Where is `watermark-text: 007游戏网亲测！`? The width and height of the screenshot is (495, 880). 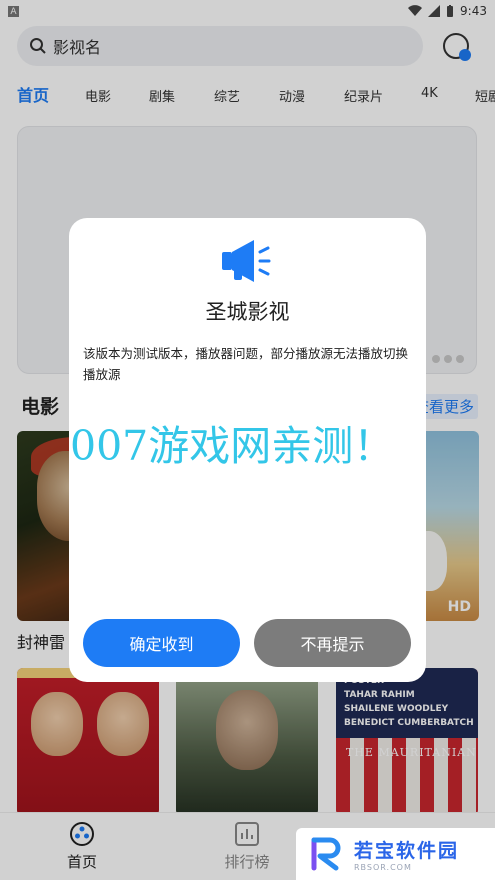
watermark-text: 007游戏网亲测！ is located at coordinates (232, 446).